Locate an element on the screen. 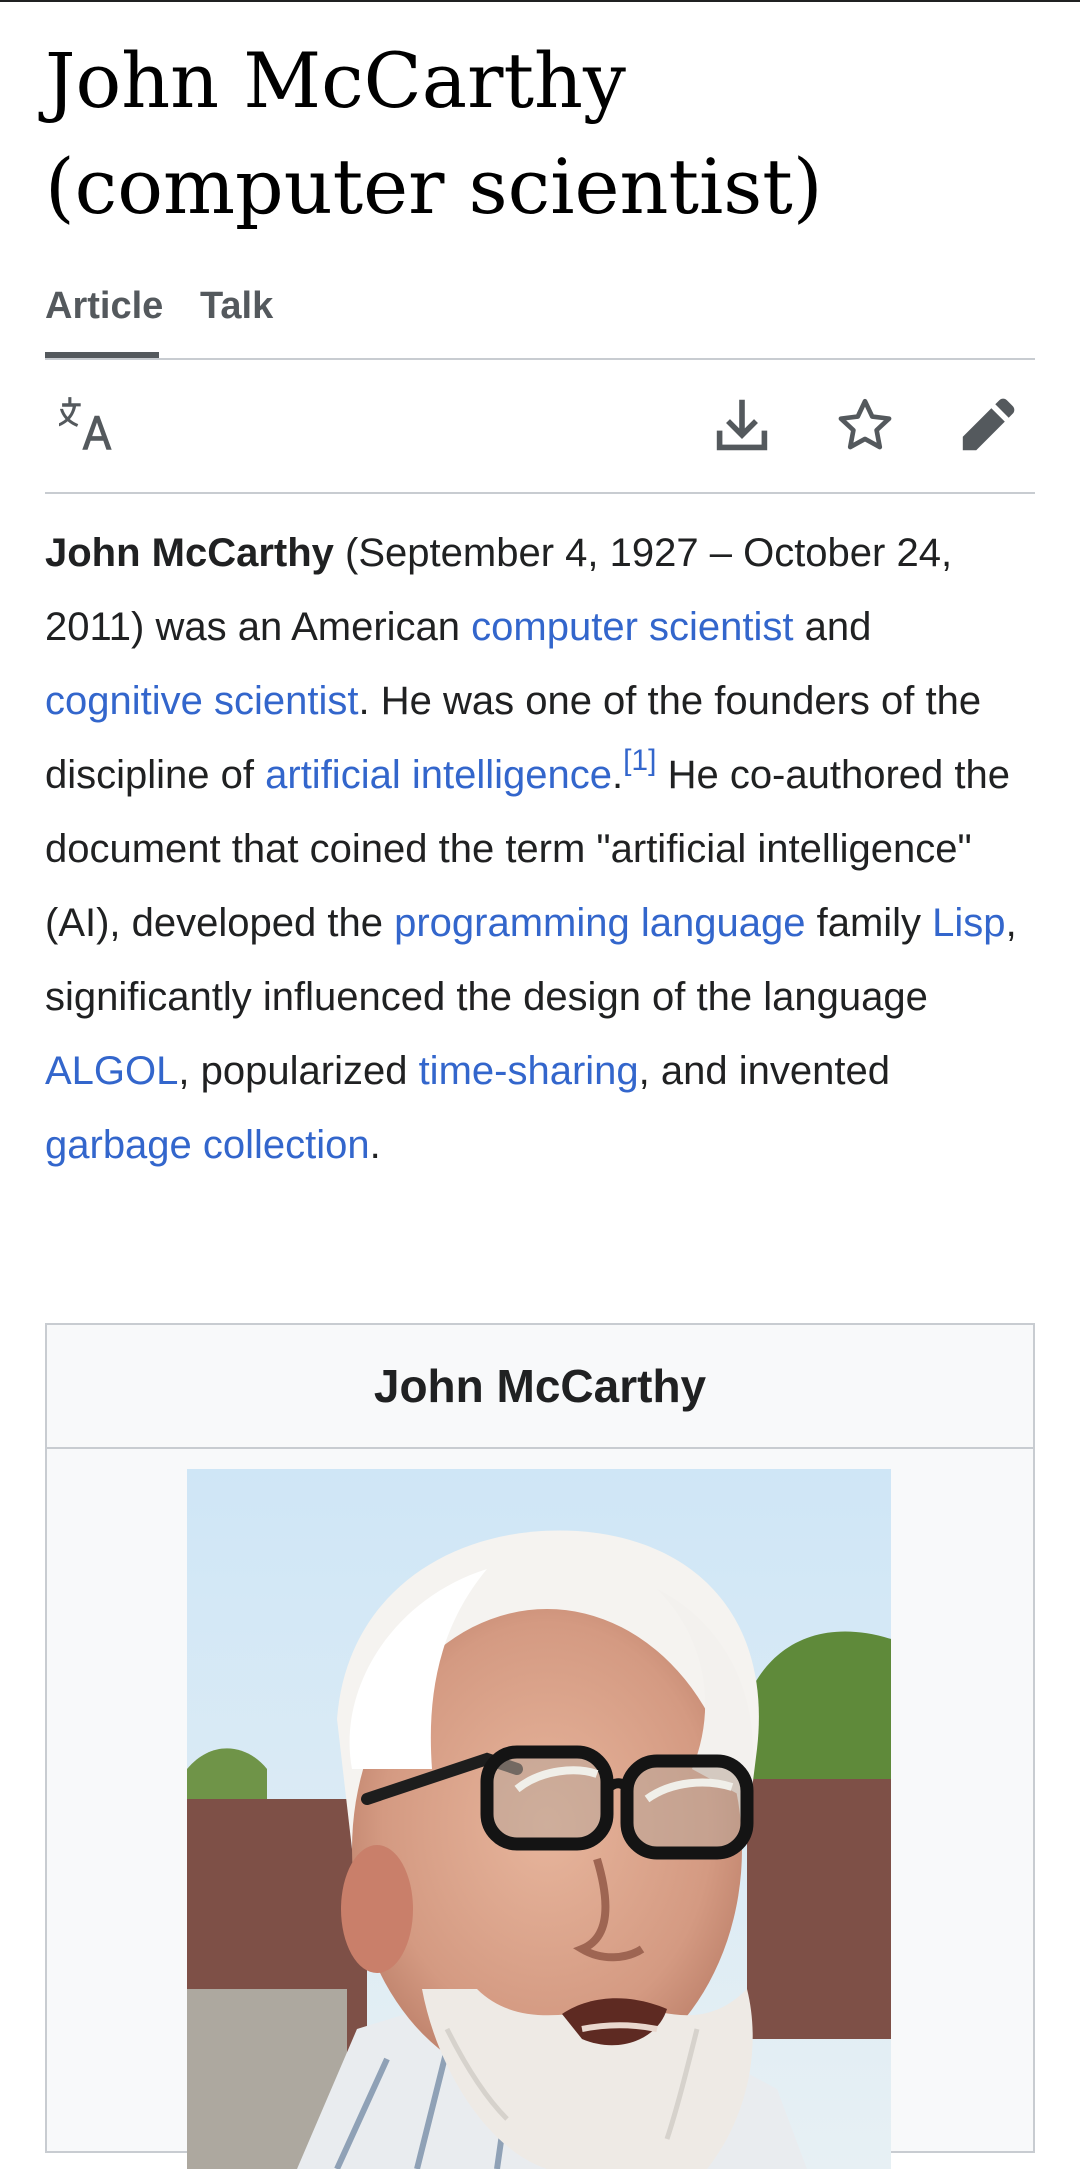  link-programming-language: programming language is located at coordinates (599, 923).